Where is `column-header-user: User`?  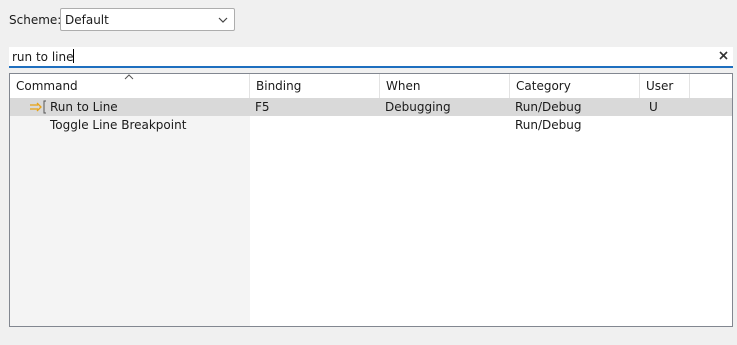
column-header-user: User is located at coordinates (665, 86).